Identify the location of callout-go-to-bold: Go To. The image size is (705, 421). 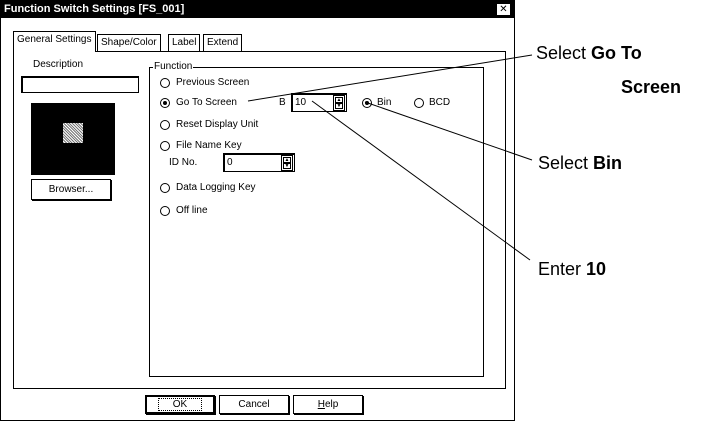
(616, 53).